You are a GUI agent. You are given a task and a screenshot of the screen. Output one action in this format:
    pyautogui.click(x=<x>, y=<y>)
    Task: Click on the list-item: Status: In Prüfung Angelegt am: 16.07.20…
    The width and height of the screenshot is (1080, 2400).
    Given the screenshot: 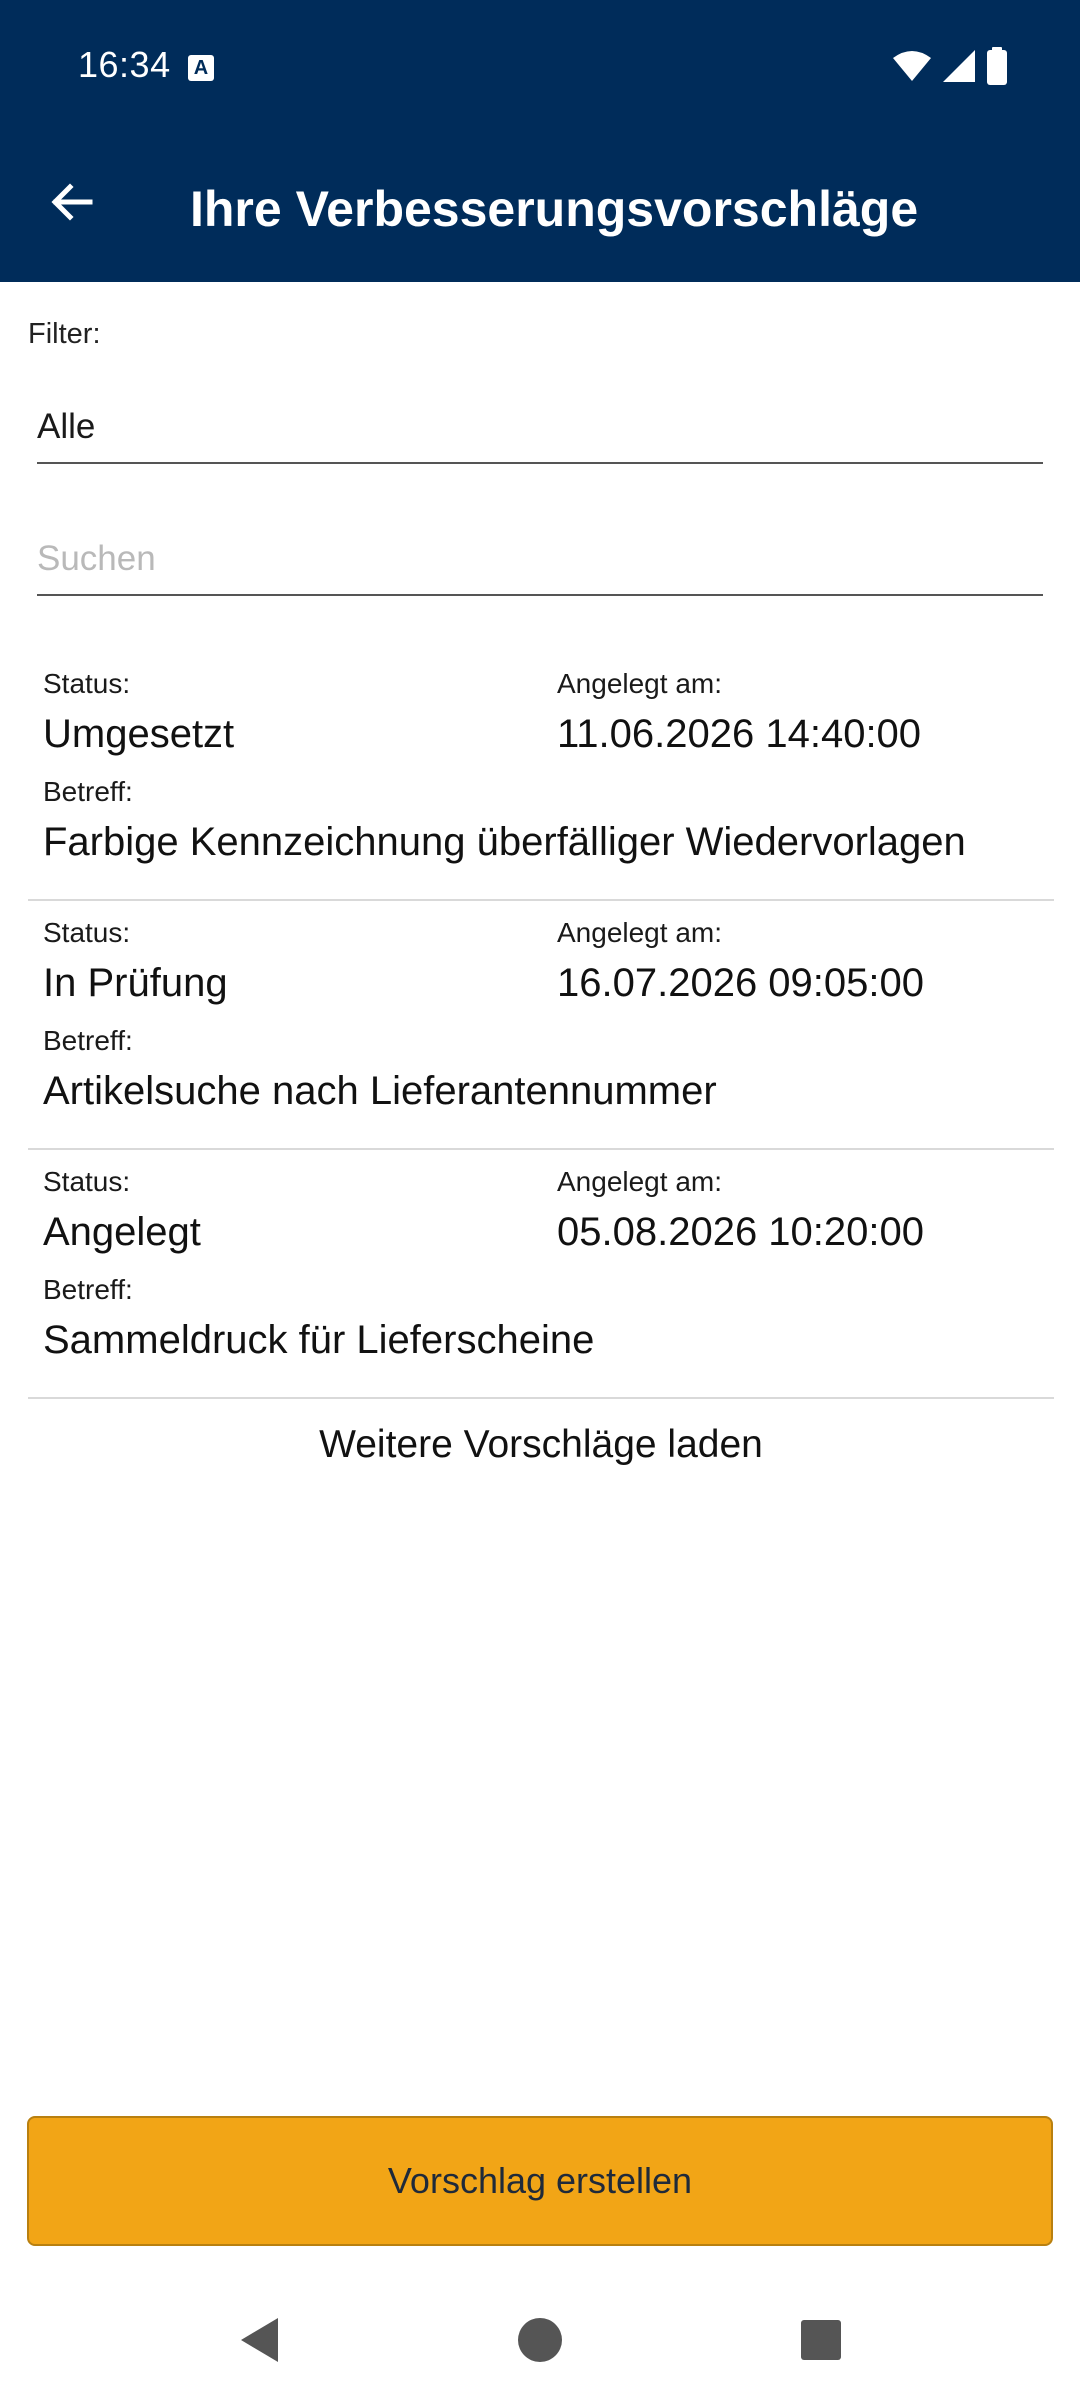 What is the action you would take?
    pyautogui.click(x=541, y=1025)
    